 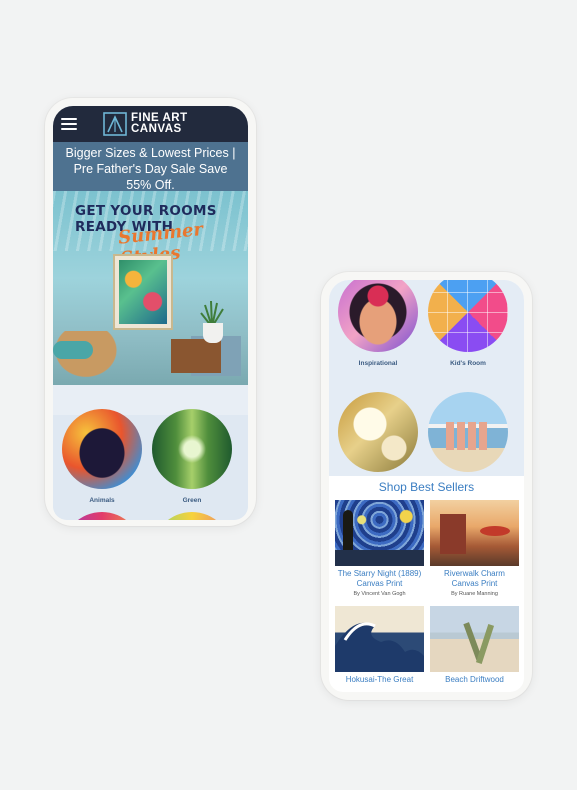 I want to click on product-card: Beach Driftwood, so click(x=474, y=645).